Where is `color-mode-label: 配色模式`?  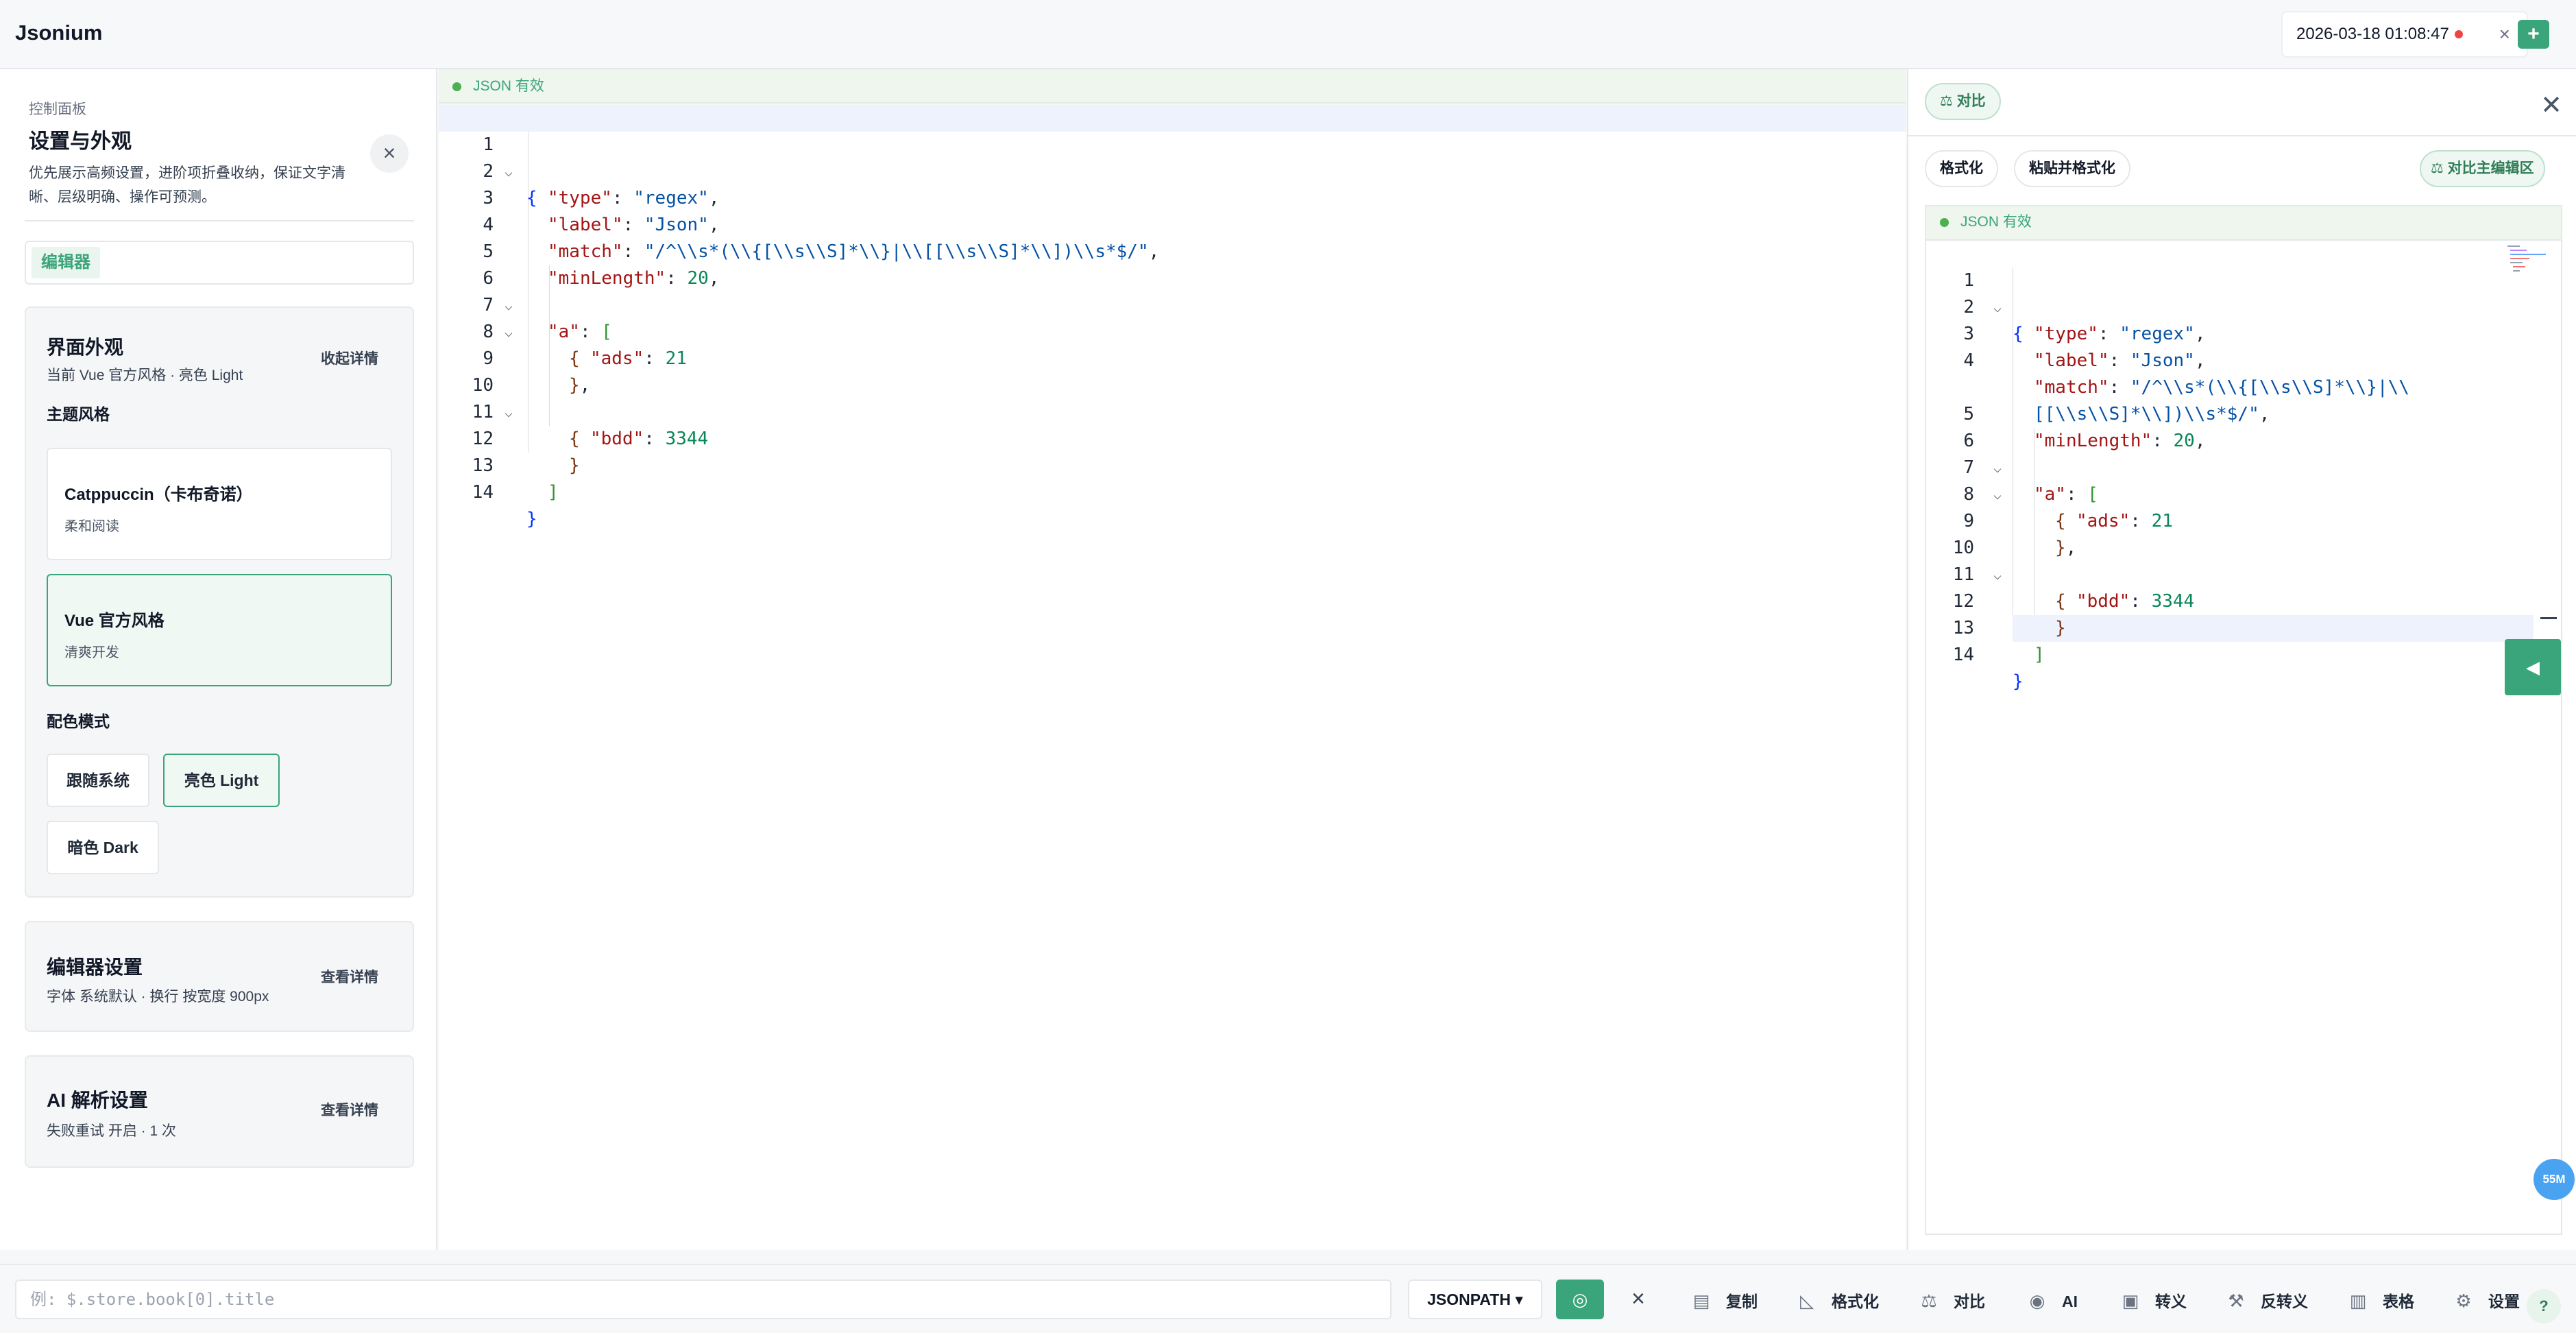
color-mode-label: 配色模式 is located at coordinates (78, 721).